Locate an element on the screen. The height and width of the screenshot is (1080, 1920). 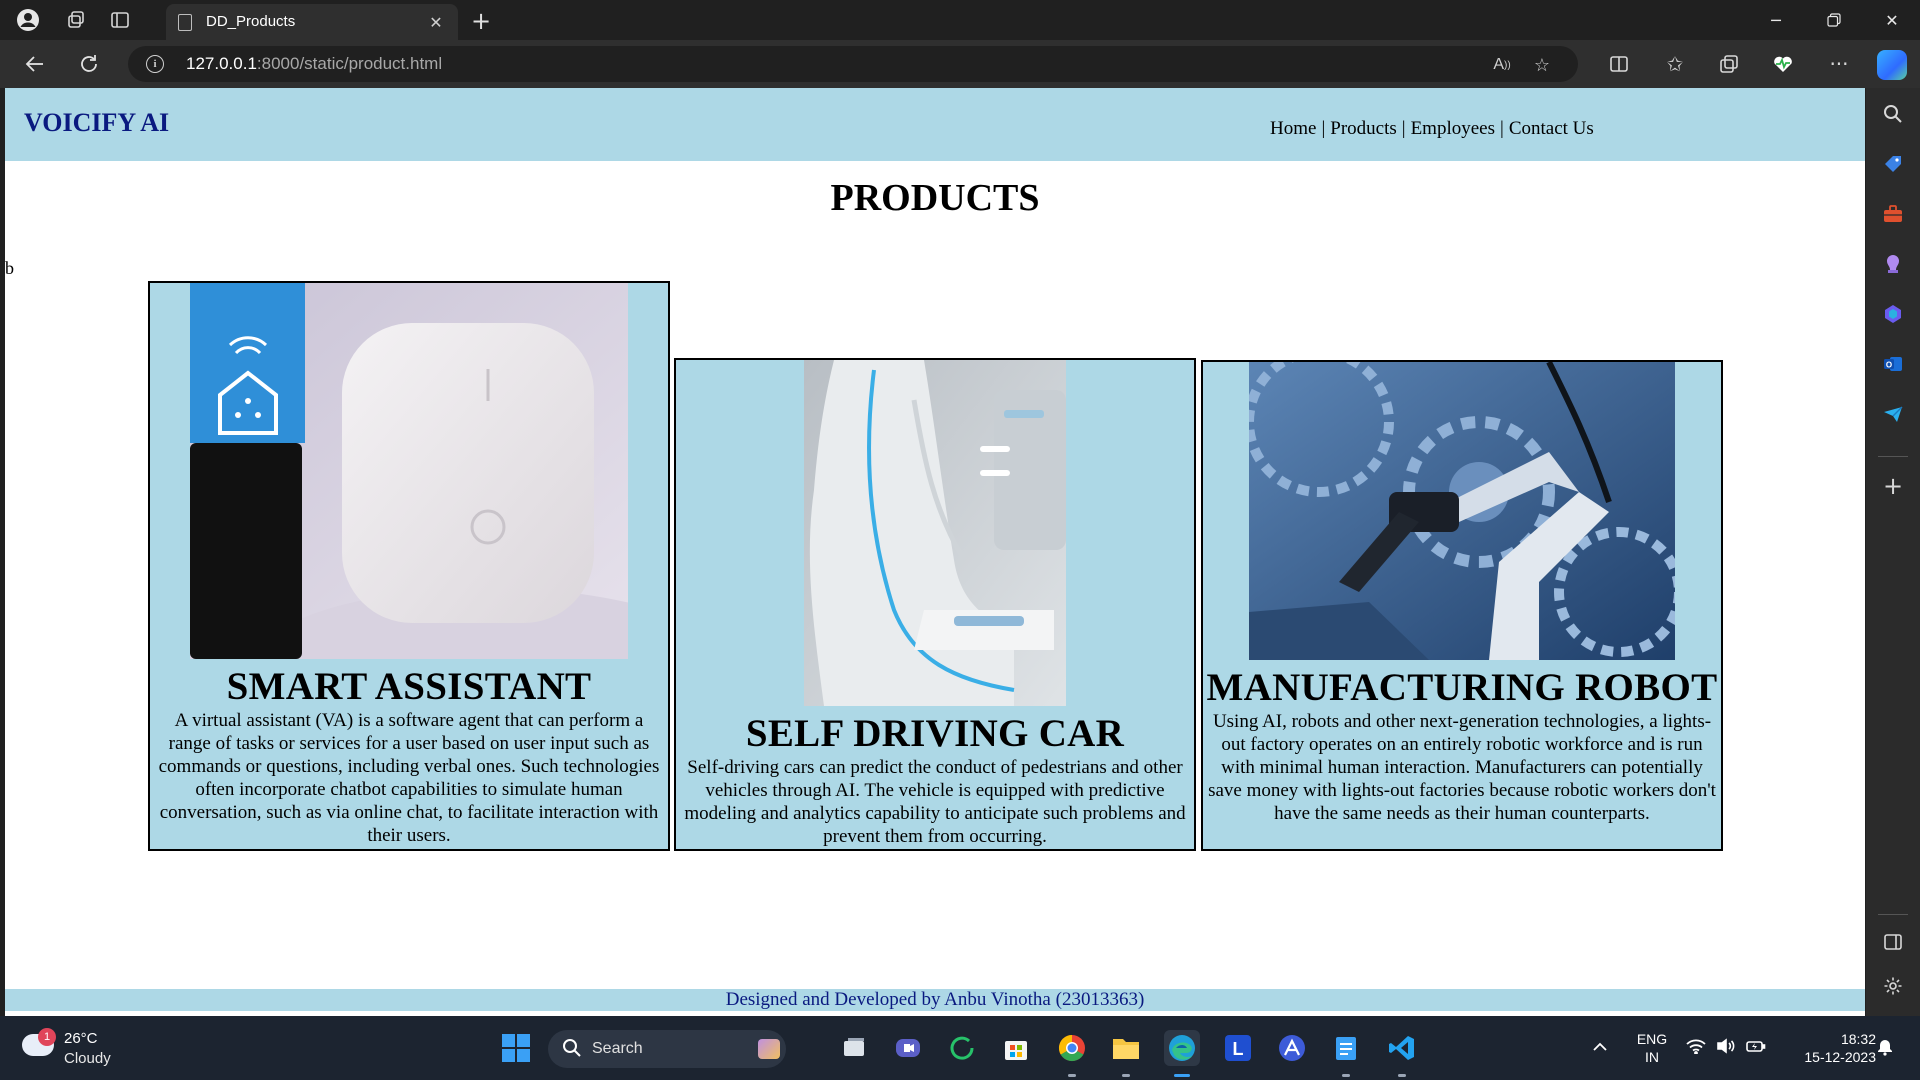
nav-link-products: Products is located at coordinates (1363, 128).